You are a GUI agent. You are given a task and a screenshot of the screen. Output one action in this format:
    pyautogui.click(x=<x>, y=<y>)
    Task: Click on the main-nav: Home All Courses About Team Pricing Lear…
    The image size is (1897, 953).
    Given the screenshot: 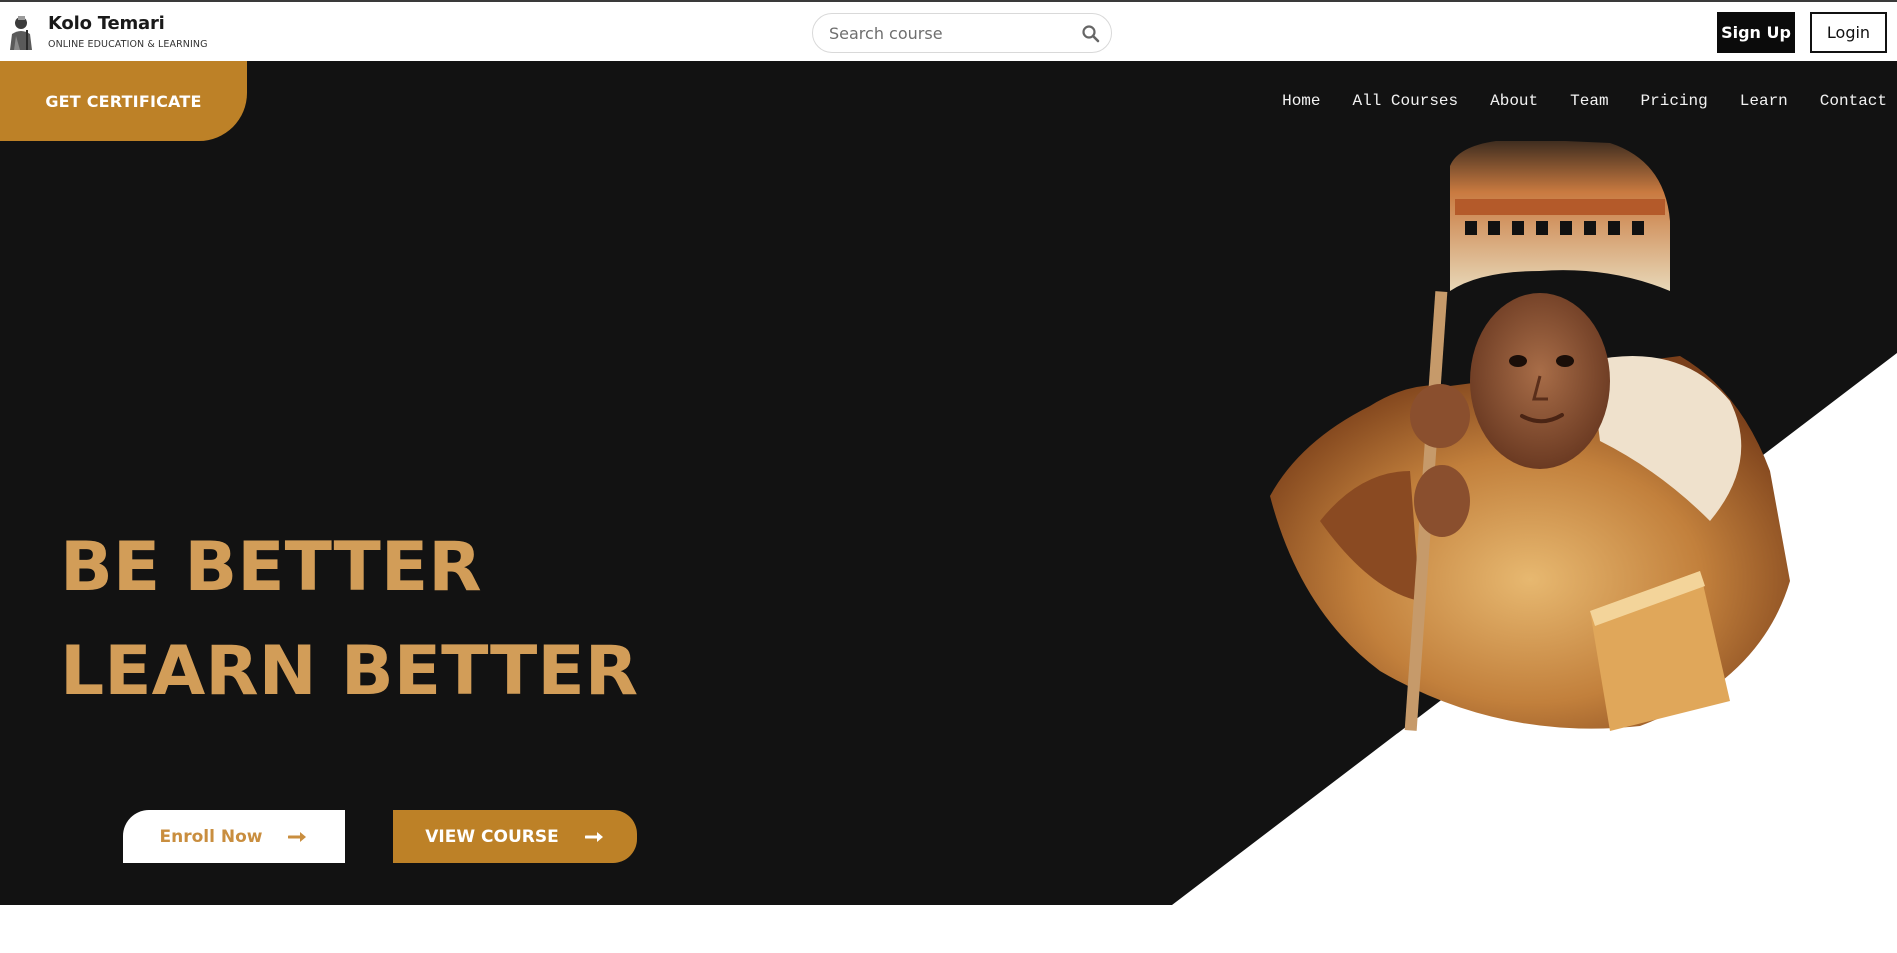 What is the action you would take?
    pyautogui.click(x=1568, y=101)
    